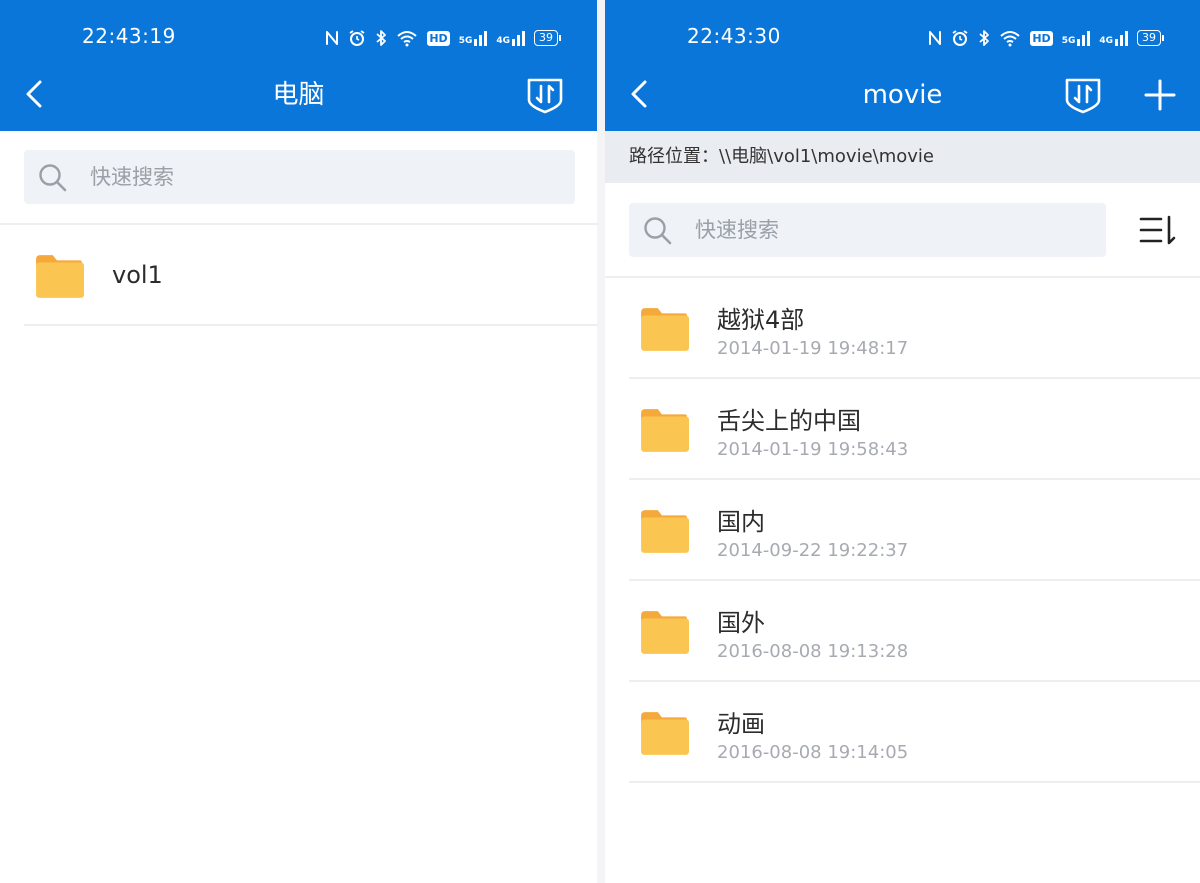 This screenshot has height=883, width=1200. Describe the element at coordinates (813, 449) in the screenshot. I see `item-date: 2014-01-19 19:58:43` at that location.